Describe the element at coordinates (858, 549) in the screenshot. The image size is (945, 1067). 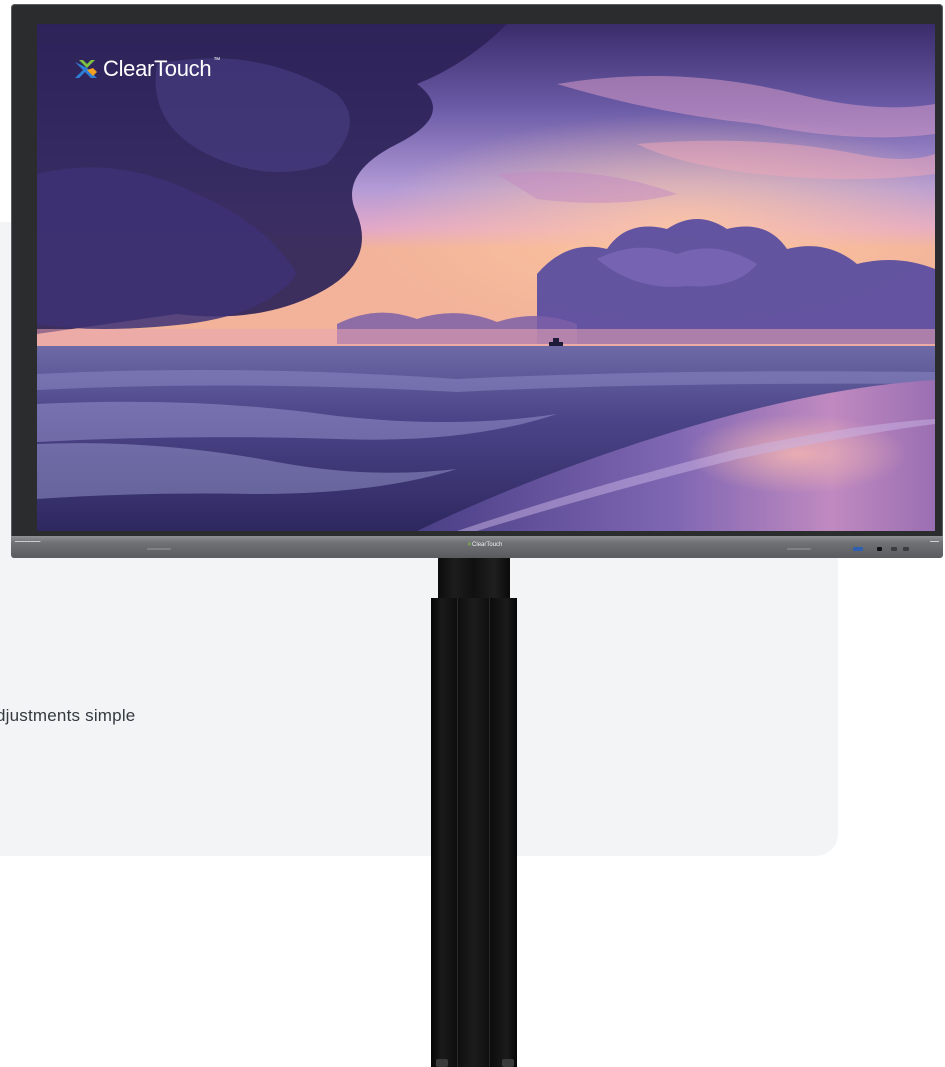
I see `usb-port` at that location.